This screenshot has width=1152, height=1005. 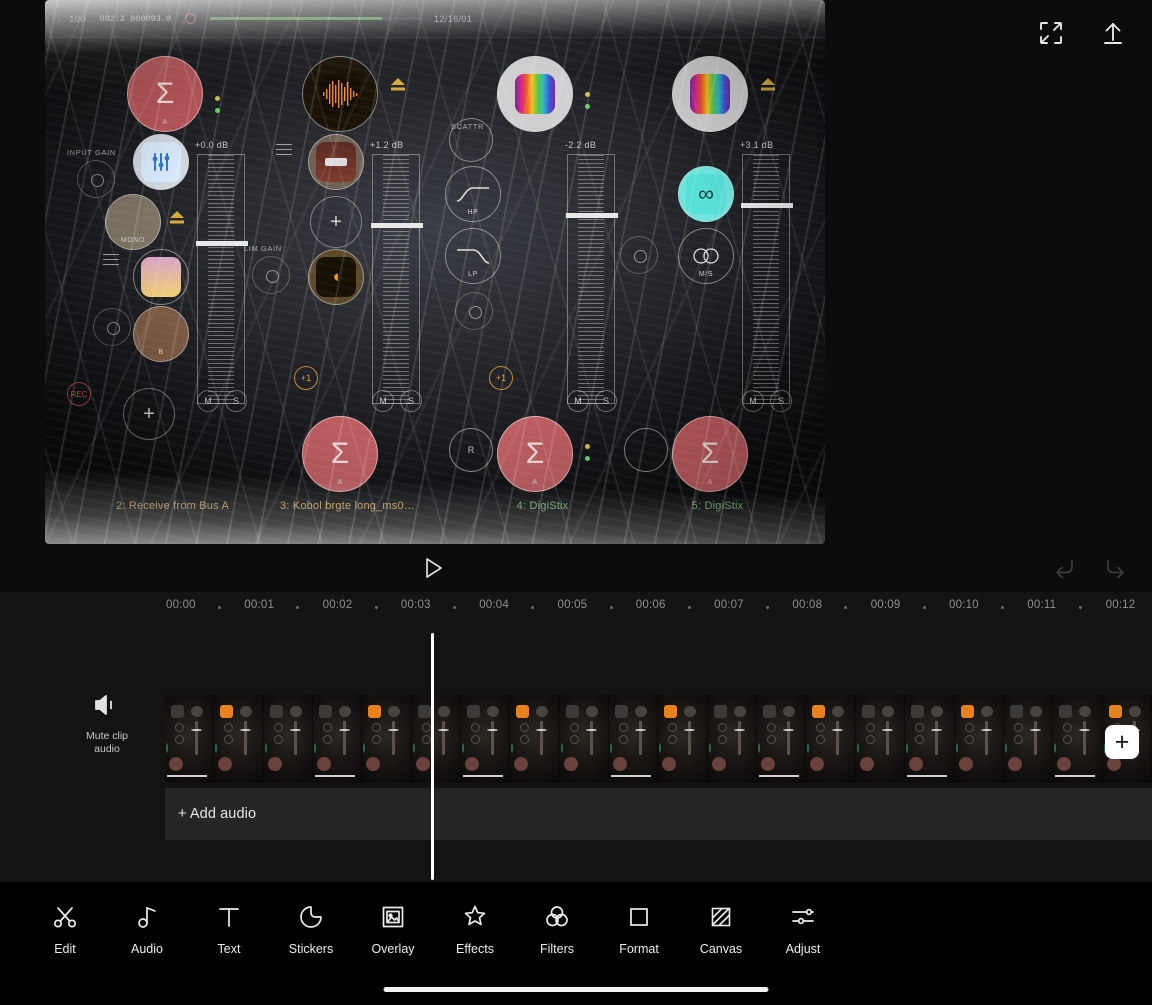 What do you see at coordinates (161, 162) in the screenshot?
I see `mixer-eq-plugin-node` at bounding box center [161, 162].